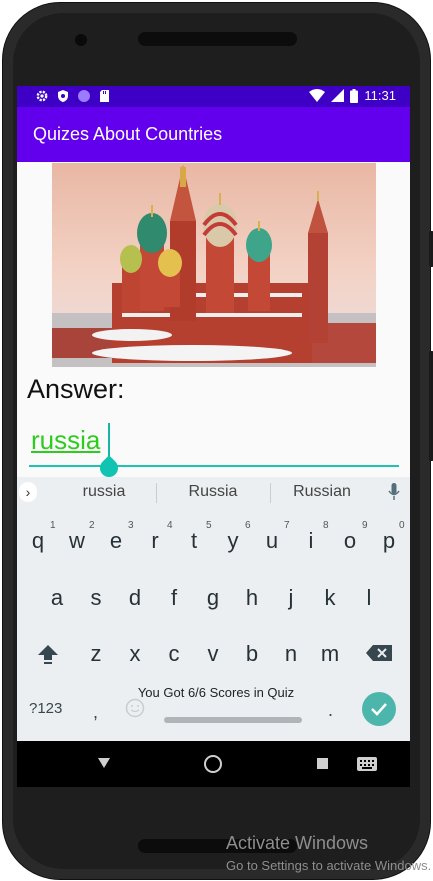  What do you see at coordinates (155, 541) in the screenshot?
I see `key-r: r` at bounding box center [155, 541].